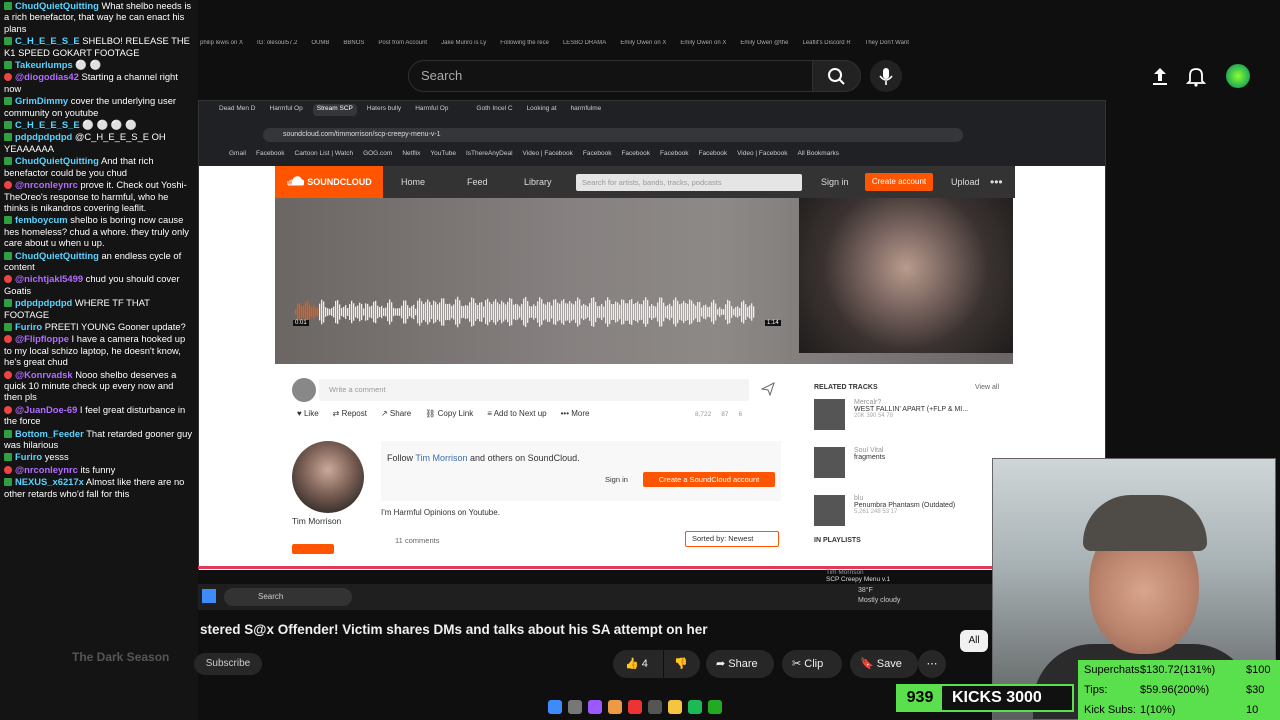 Image resolution: width=1280 pixels, height=720 pixels. Describe the element at coordinates (49, 481) in the screenshot. I see `chat-username: NEXUS_x6217x` at that location.